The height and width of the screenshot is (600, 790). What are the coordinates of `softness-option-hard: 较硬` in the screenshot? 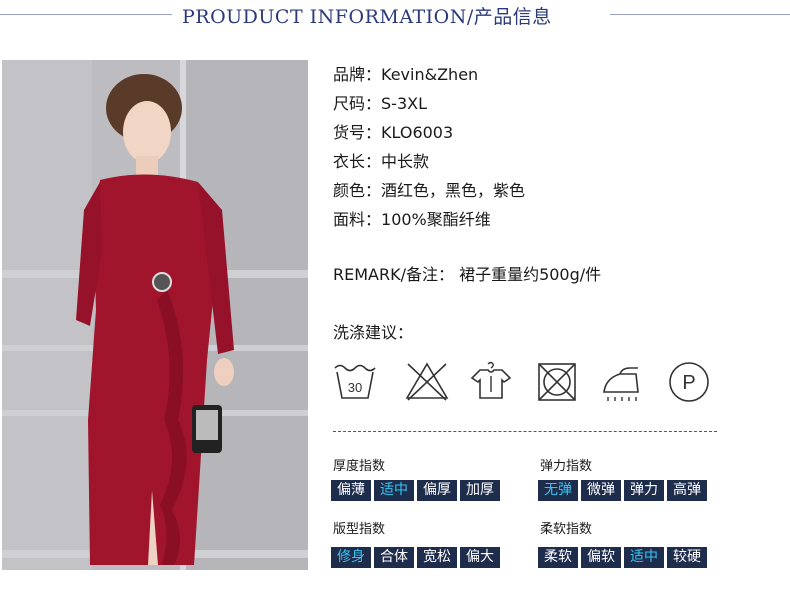 It's located at (687, 557).